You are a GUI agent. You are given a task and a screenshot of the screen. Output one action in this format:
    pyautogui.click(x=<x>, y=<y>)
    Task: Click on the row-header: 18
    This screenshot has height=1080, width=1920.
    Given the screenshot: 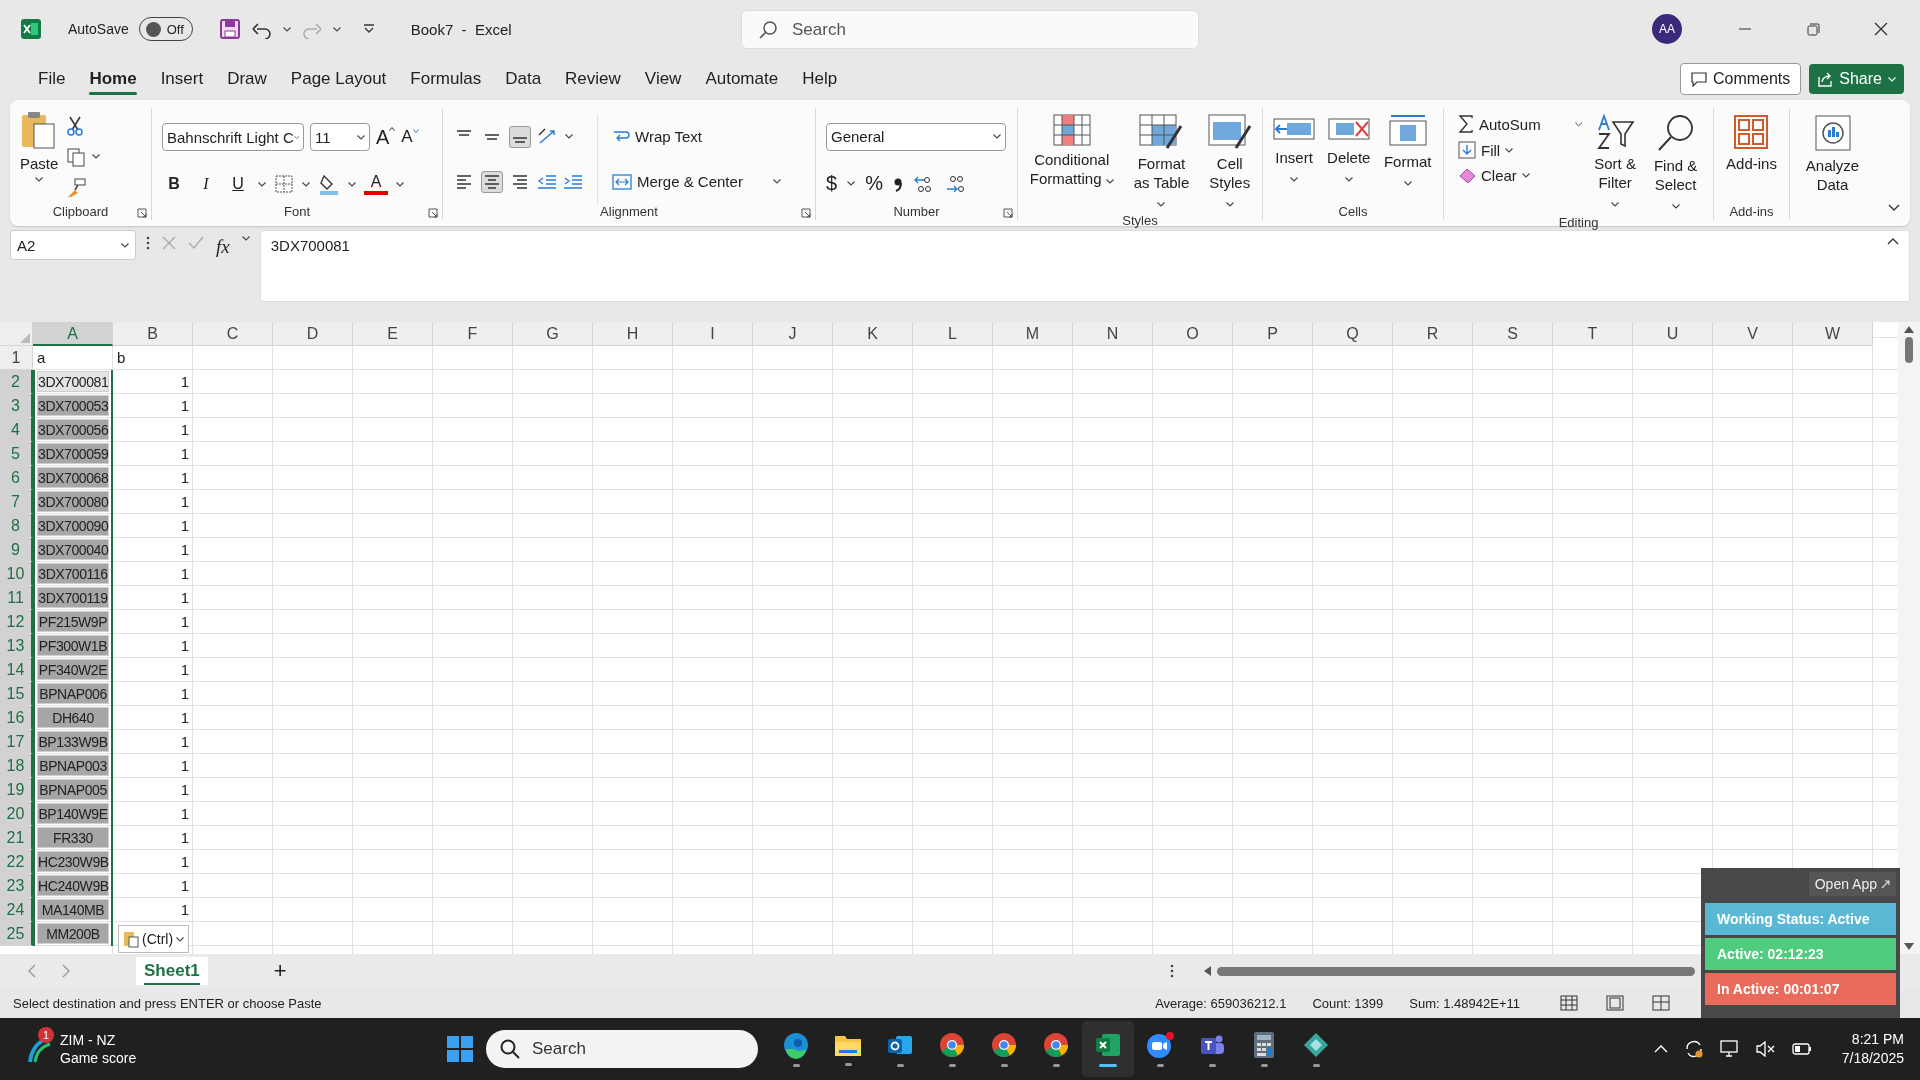 What is the action you would take?
    pyautogui.click(x=16, y=766)
    